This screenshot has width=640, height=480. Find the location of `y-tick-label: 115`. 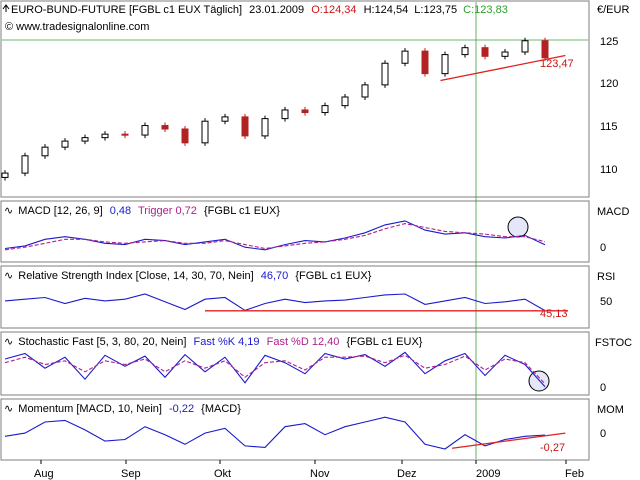

y-tick-label: 115 is located at coordinates (609, 127).